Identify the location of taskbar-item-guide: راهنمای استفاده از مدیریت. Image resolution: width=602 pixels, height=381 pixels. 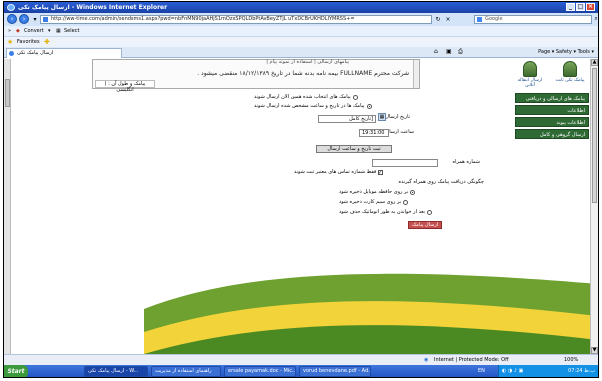
(186, 371).